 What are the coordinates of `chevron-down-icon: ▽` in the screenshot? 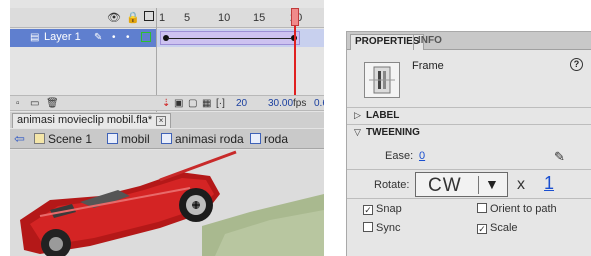 It's located at (357, 132).